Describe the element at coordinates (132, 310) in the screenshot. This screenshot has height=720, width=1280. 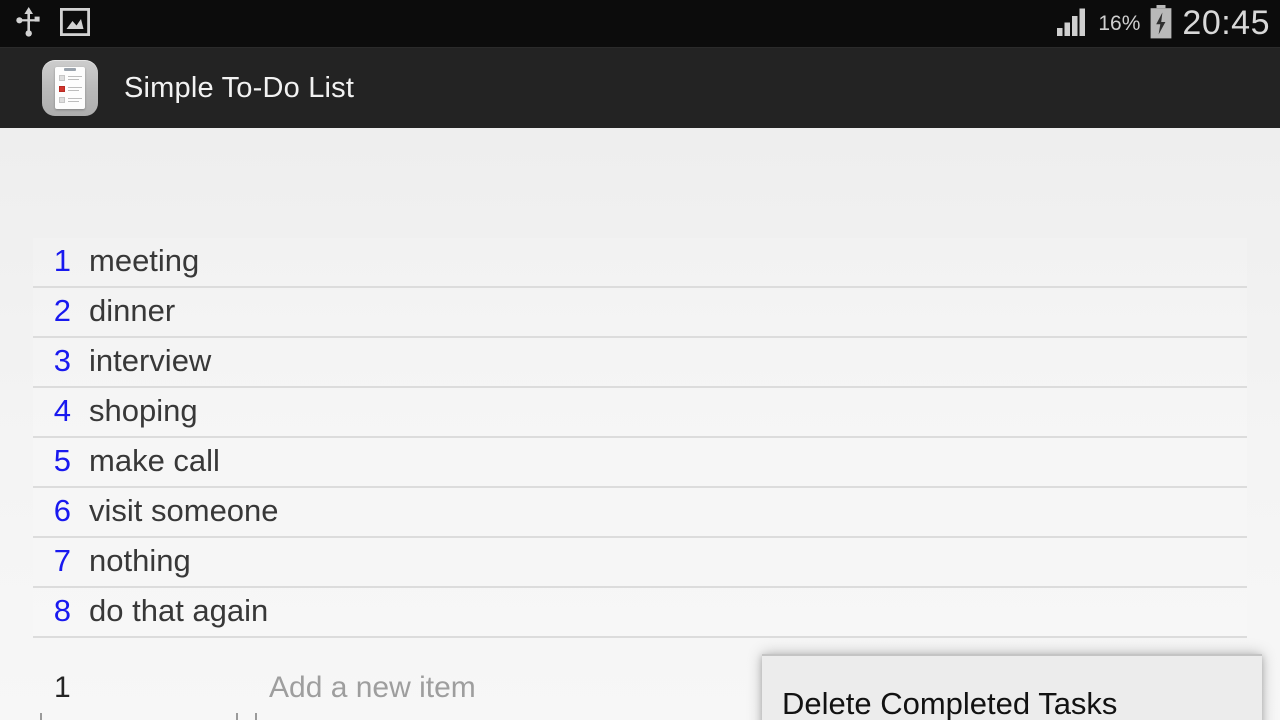
I see `task-label: dinner` at that location.